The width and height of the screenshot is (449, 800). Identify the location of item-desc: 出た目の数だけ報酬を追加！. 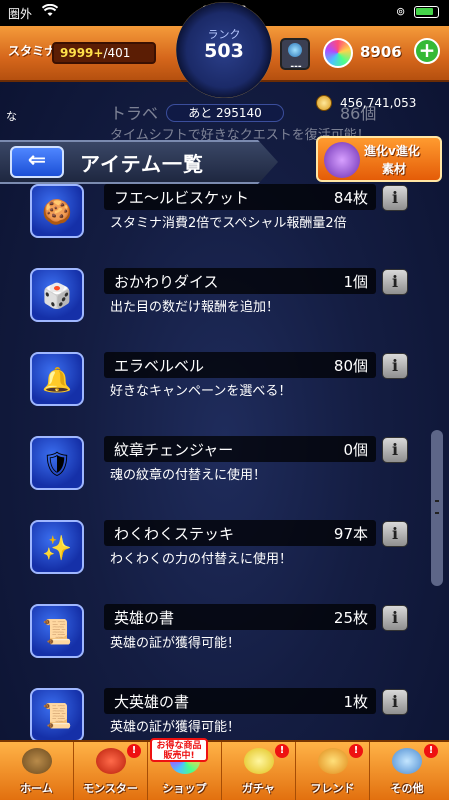
(195, 307).